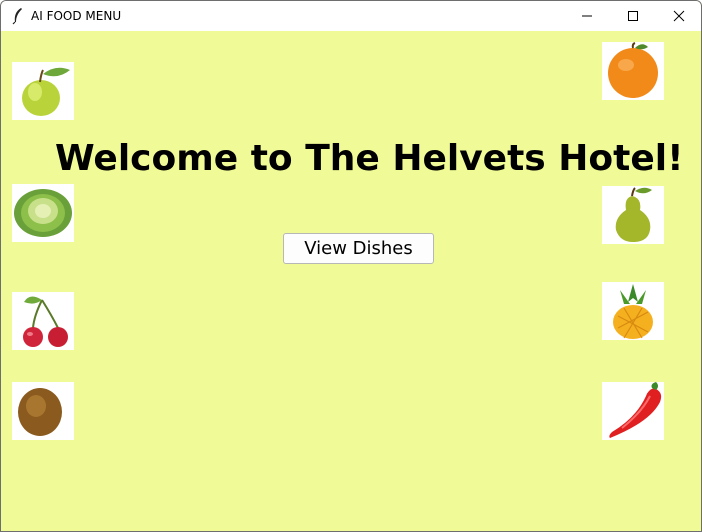  Describe the element at coordinates (633, 215) in the screenshot. I see `pear-image` at that location.